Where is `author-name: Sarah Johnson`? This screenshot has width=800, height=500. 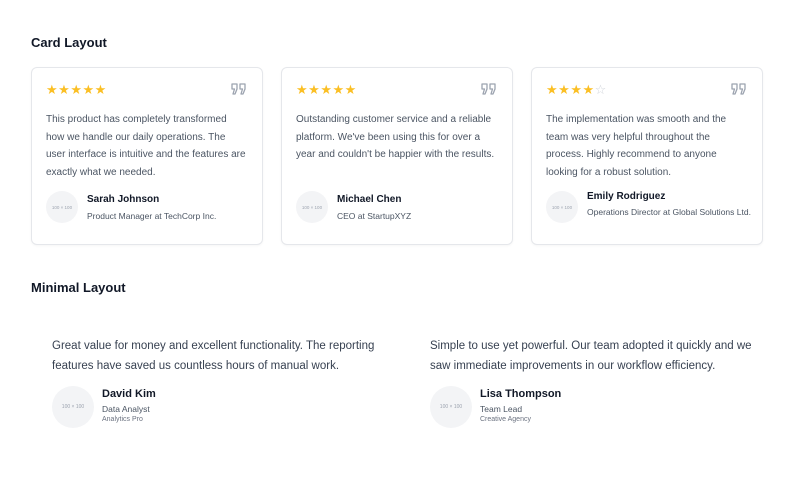
author-name: Sarah Johnson is located at coordinates (123, 199).